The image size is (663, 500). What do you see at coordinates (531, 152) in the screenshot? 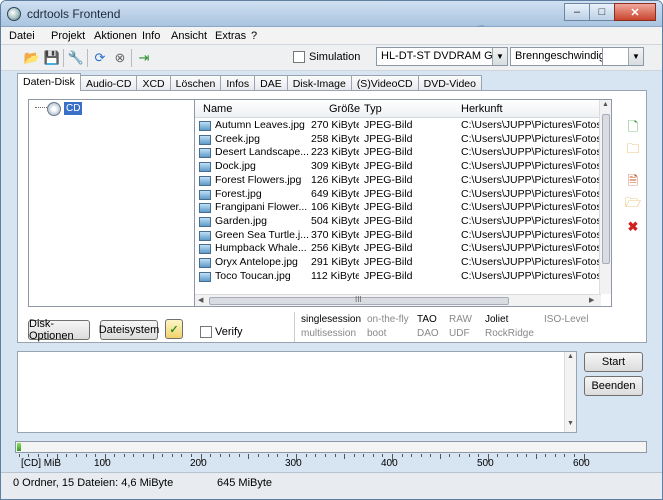
I see `file-origin: C:\Users\JUPP\Pictures\Fotos\Des` at bounding box center [531, 152].